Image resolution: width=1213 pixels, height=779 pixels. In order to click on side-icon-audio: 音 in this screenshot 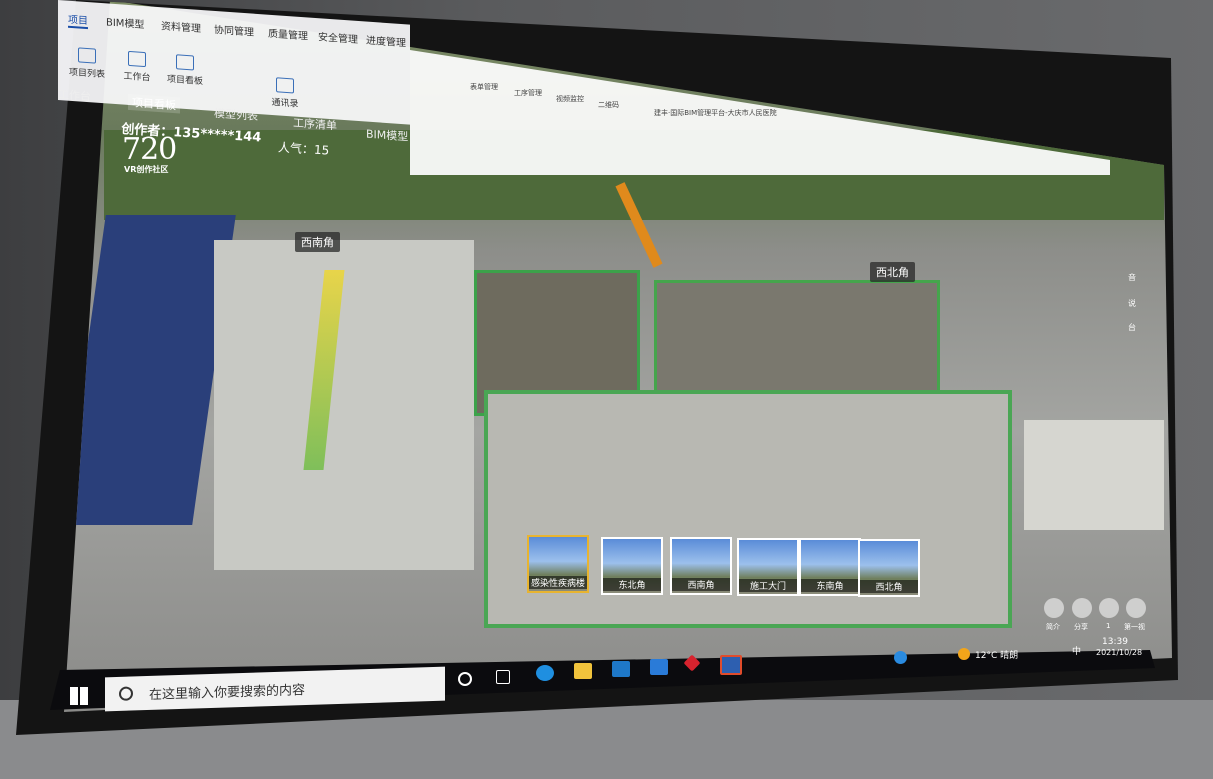, I will do `click(1132, 277)`.